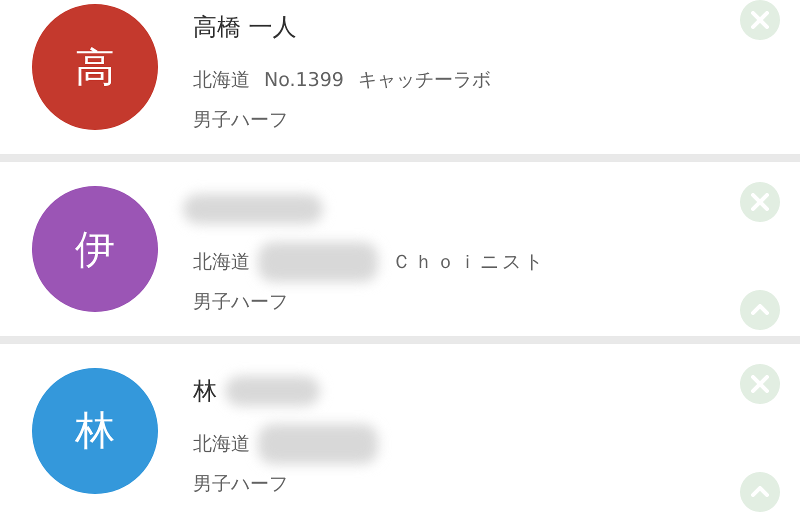 This screenshot has height=518, width=800. What do you see at coordinates (424, 80) in the screenshot?
I see `team-name: キャッチーラボ` at bounding box center [424, 80].